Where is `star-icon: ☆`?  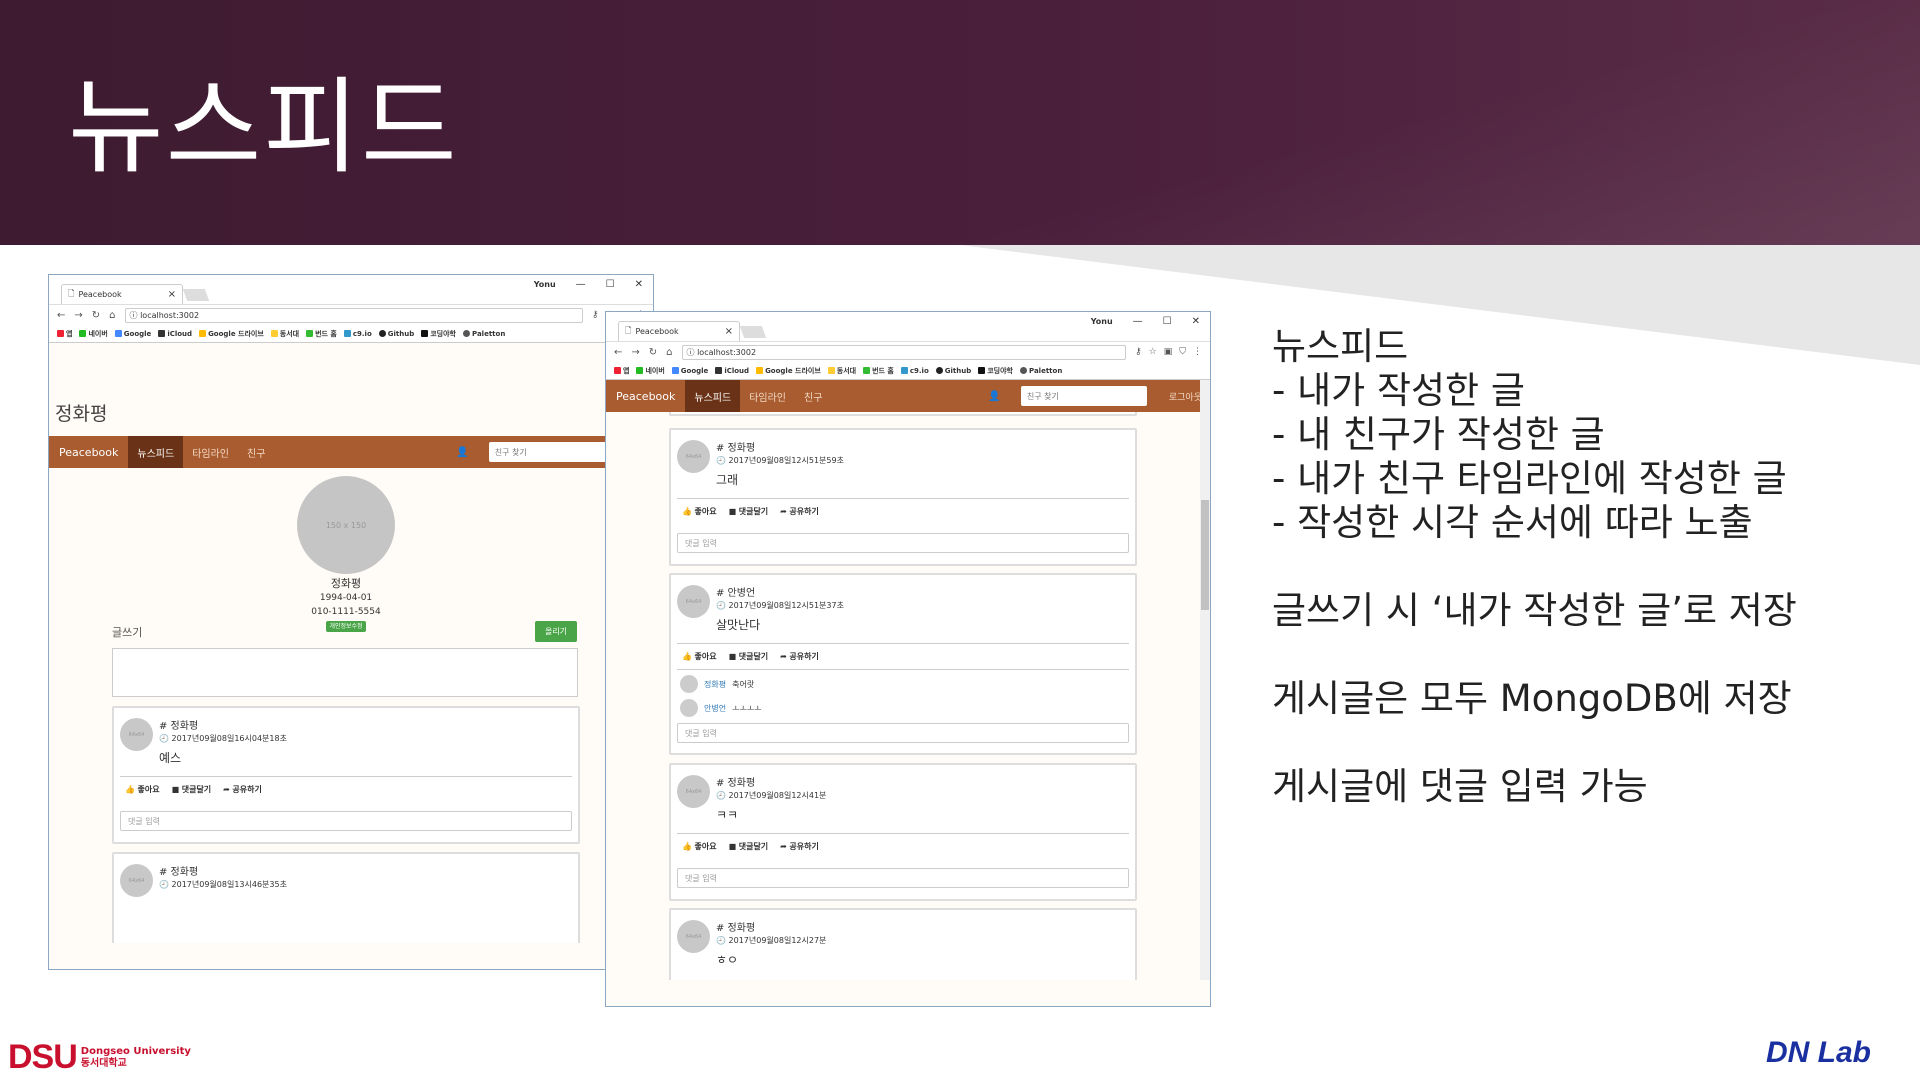
star-icon: ☆ is located at coordinates (1153, 352).